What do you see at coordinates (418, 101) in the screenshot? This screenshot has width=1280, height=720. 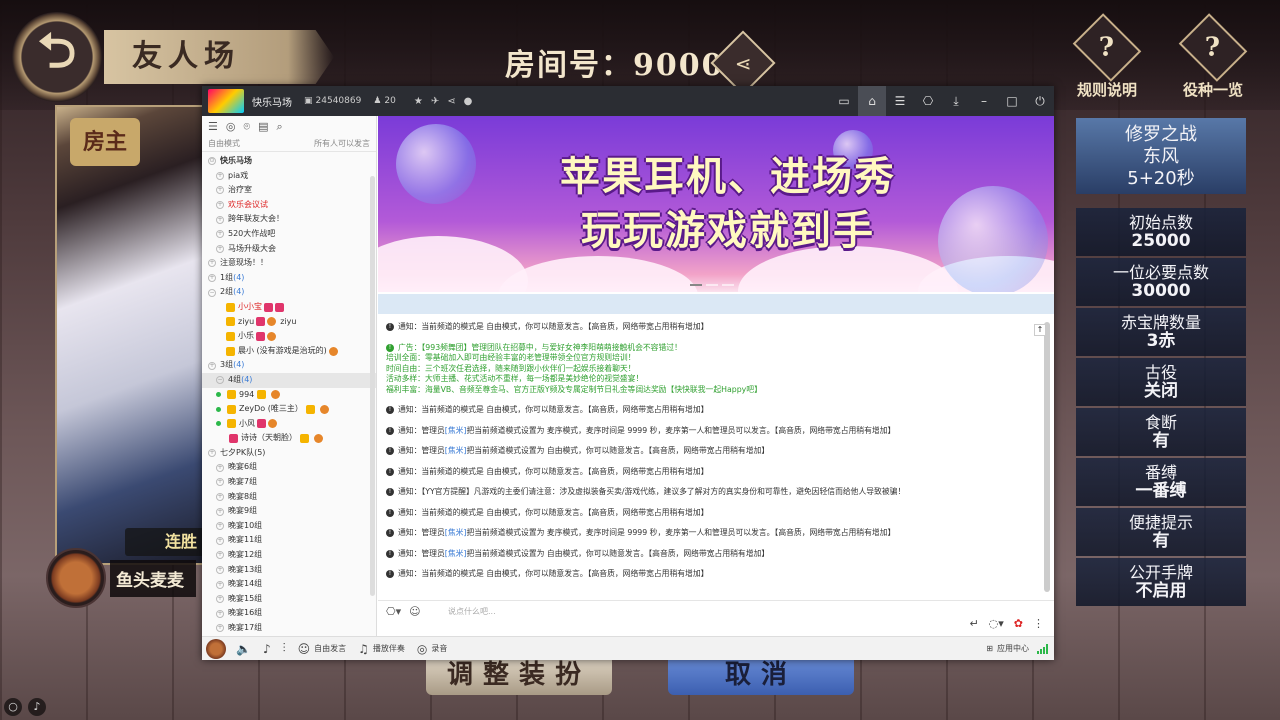 I see `star-icon: ★` at bounding box center [418, 101].